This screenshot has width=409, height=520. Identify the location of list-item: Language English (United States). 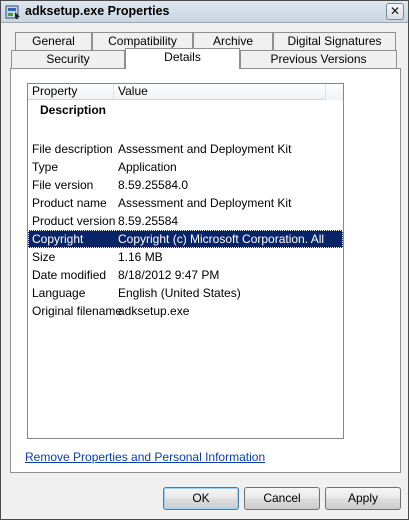
(185, 293).